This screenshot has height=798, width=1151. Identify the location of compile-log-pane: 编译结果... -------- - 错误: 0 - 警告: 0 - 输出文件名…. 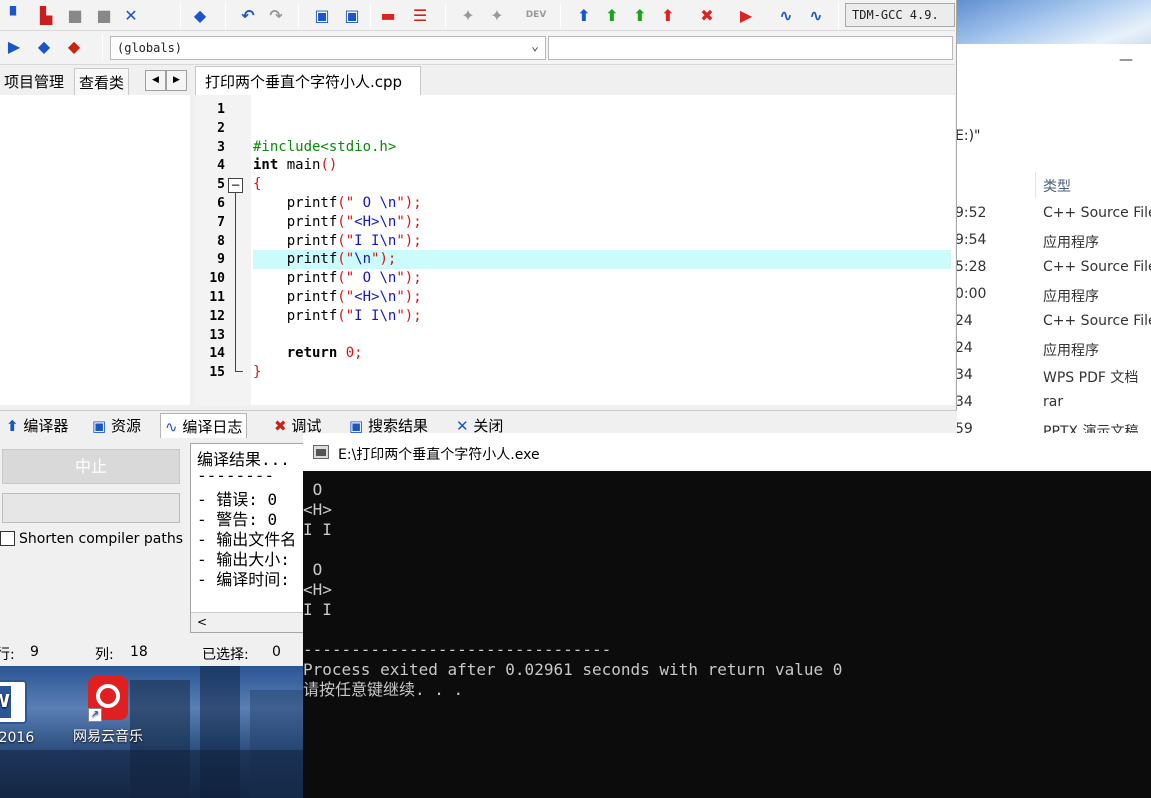
(250, 538).